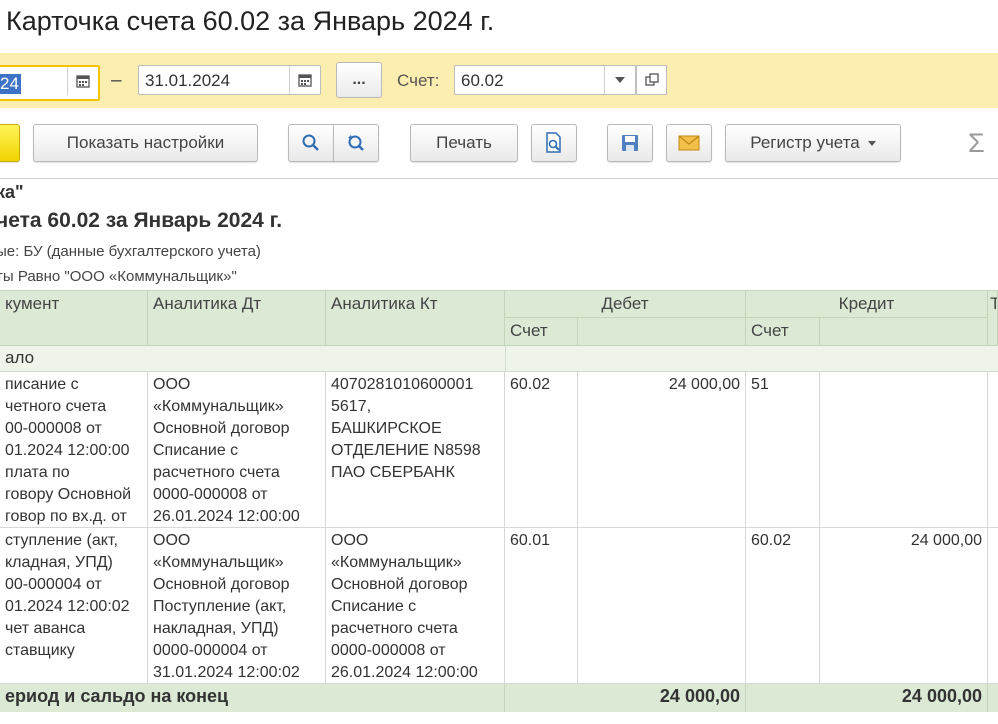 The width and height of the screenshot is (998, 724). Describe the element at coordinates (904, 606) in the screenshot. I see `row2-credit-amount: 24 000,00` at that location.